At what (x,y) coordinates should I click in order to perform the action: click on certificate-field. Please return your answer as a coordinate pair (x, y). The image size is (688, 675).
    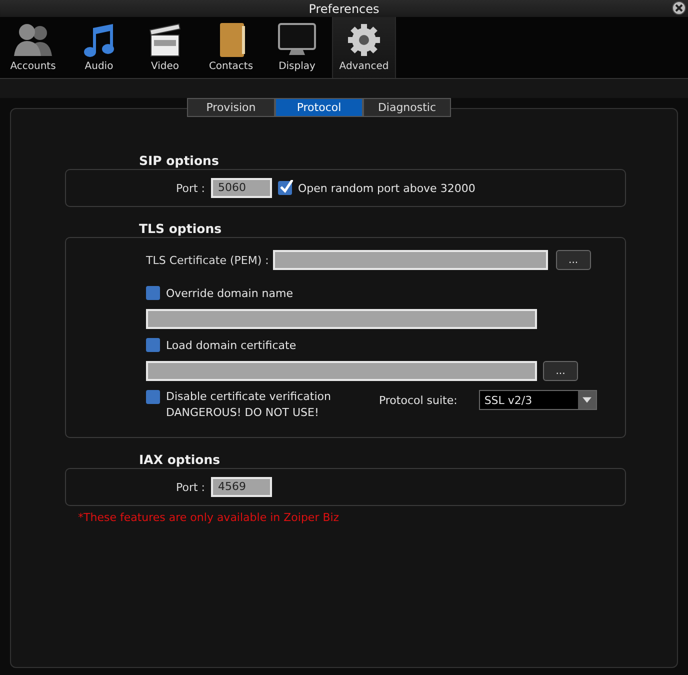
    Looking at the image, I should click on (410, 260).